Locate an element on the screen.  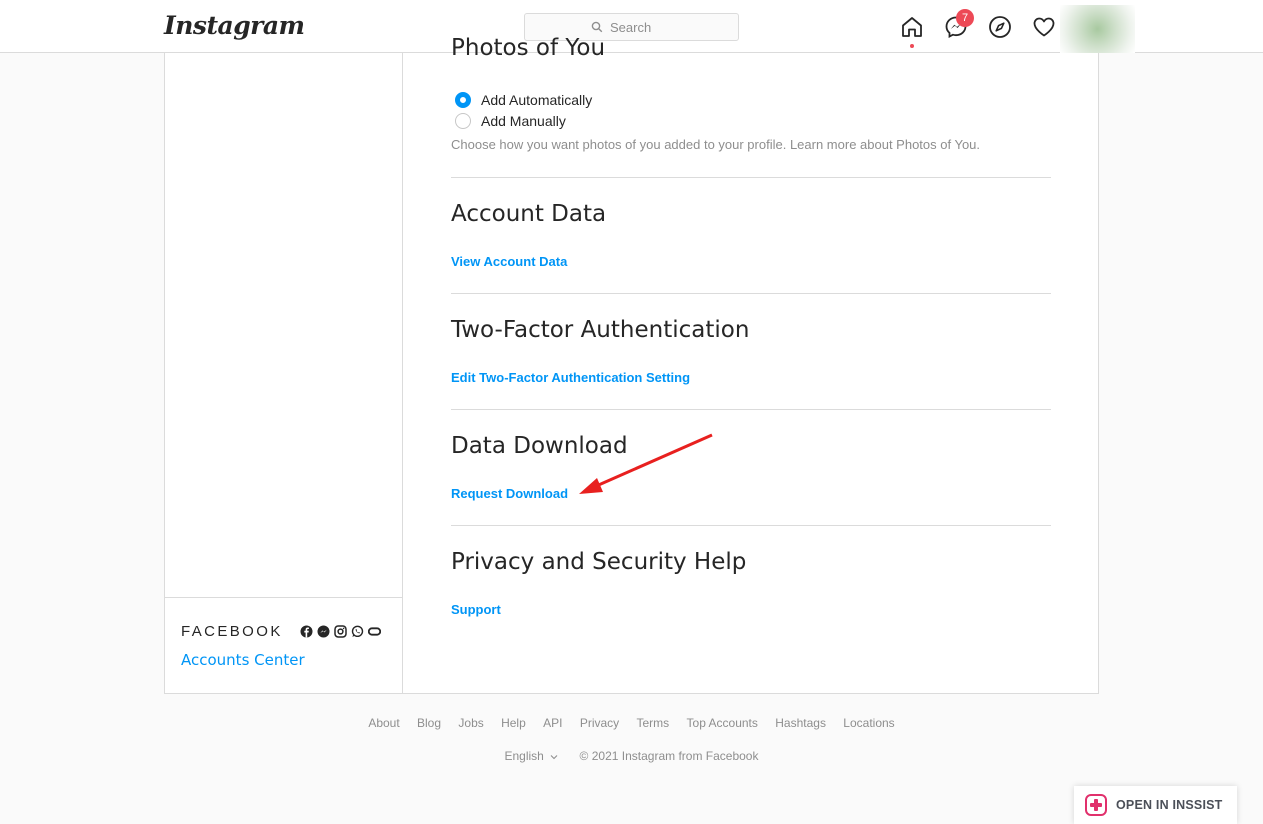
footer-link-blog: Blog is located at coordinates (429, 723).